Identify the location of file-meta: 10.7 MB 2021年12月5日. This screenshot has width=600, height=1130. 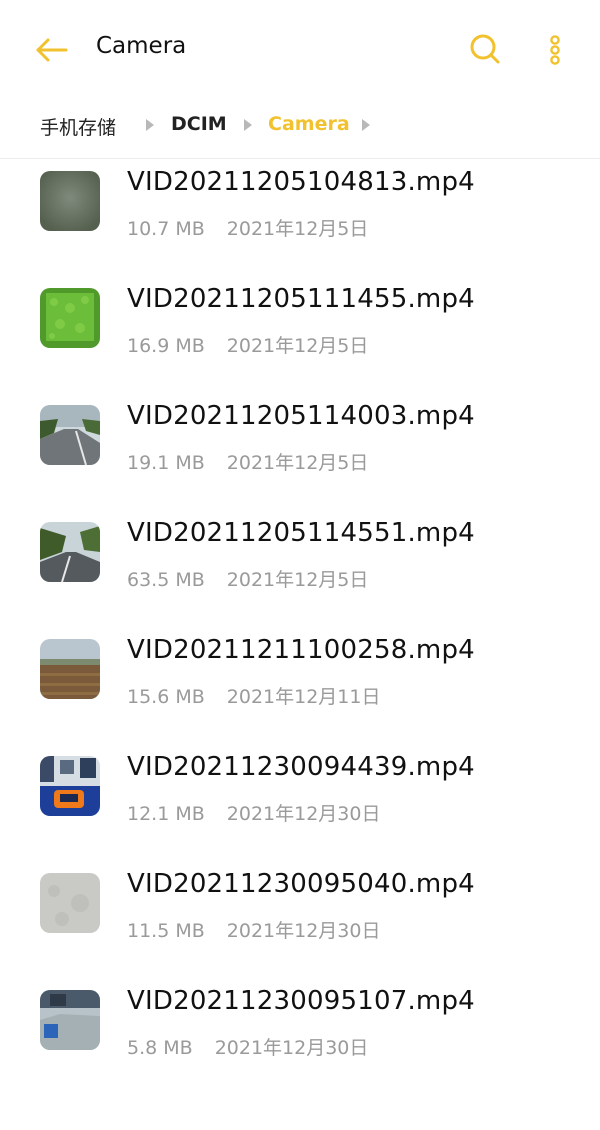
(247, 227).